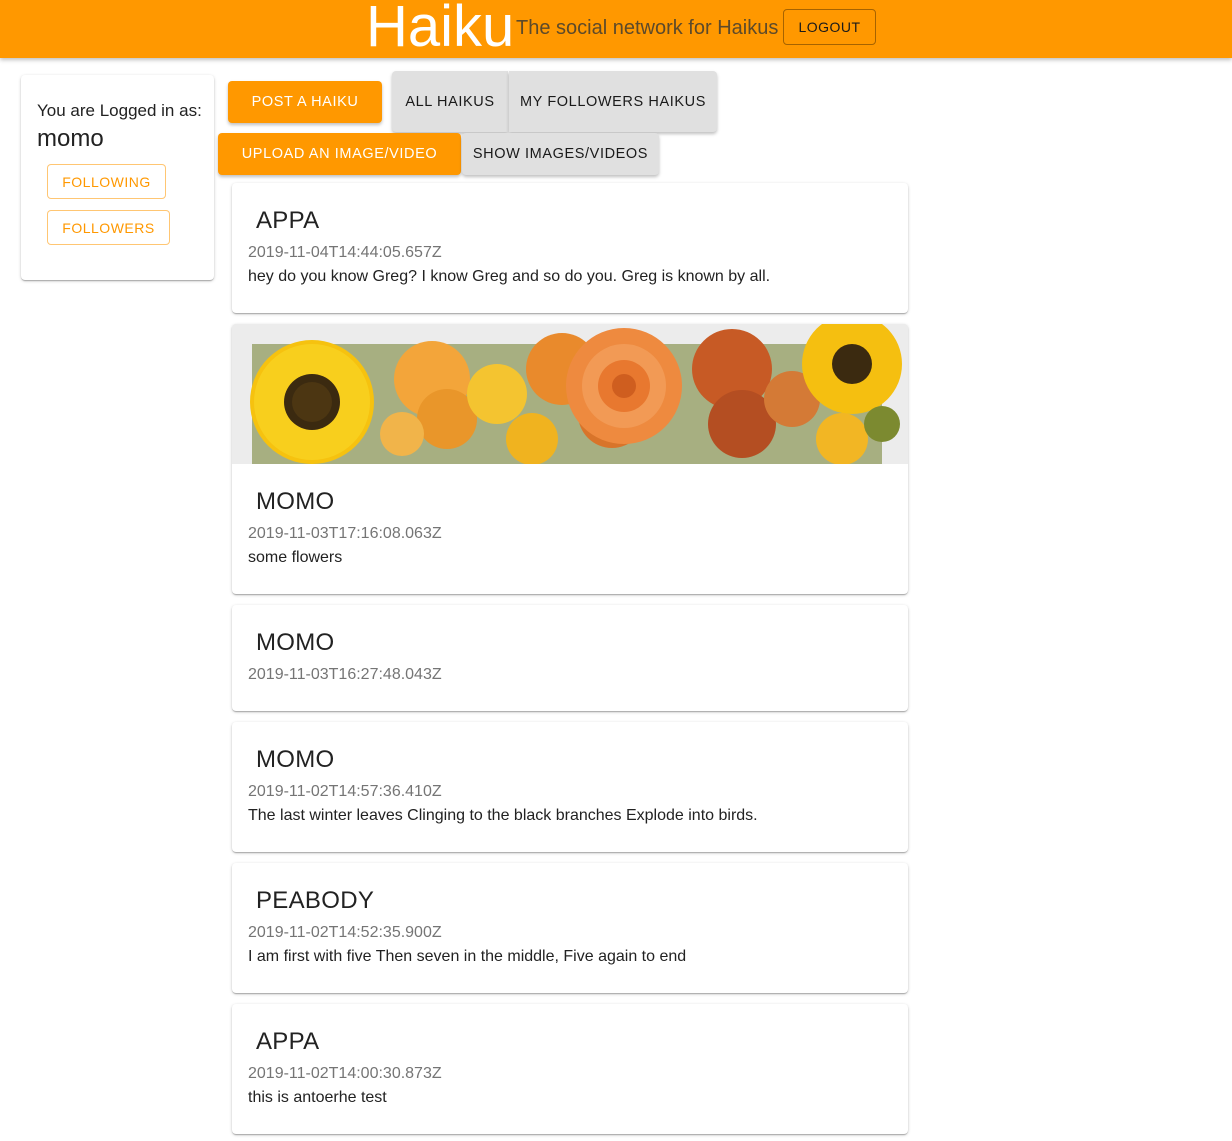  Describe the element at coordinates (119, 110) in the screenshot. I see `logged-in-label: You are Logged in as:` at that location.